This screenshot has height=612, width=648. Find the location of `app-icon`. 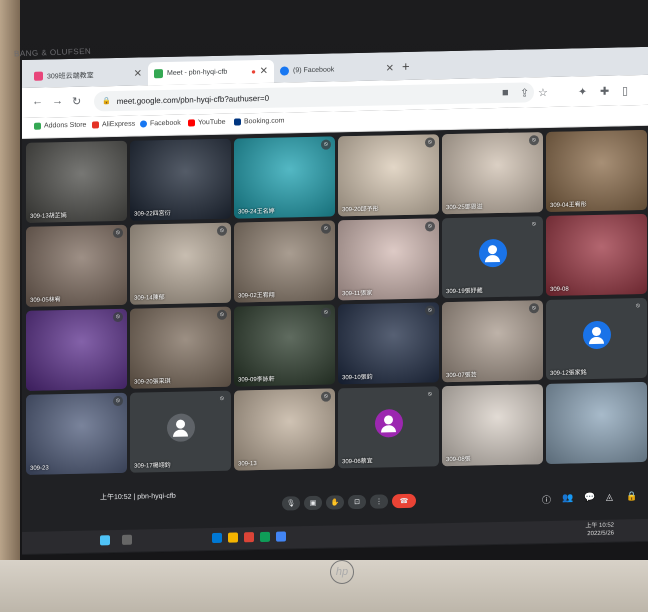

app-icon is located at coordinates (281, 536).